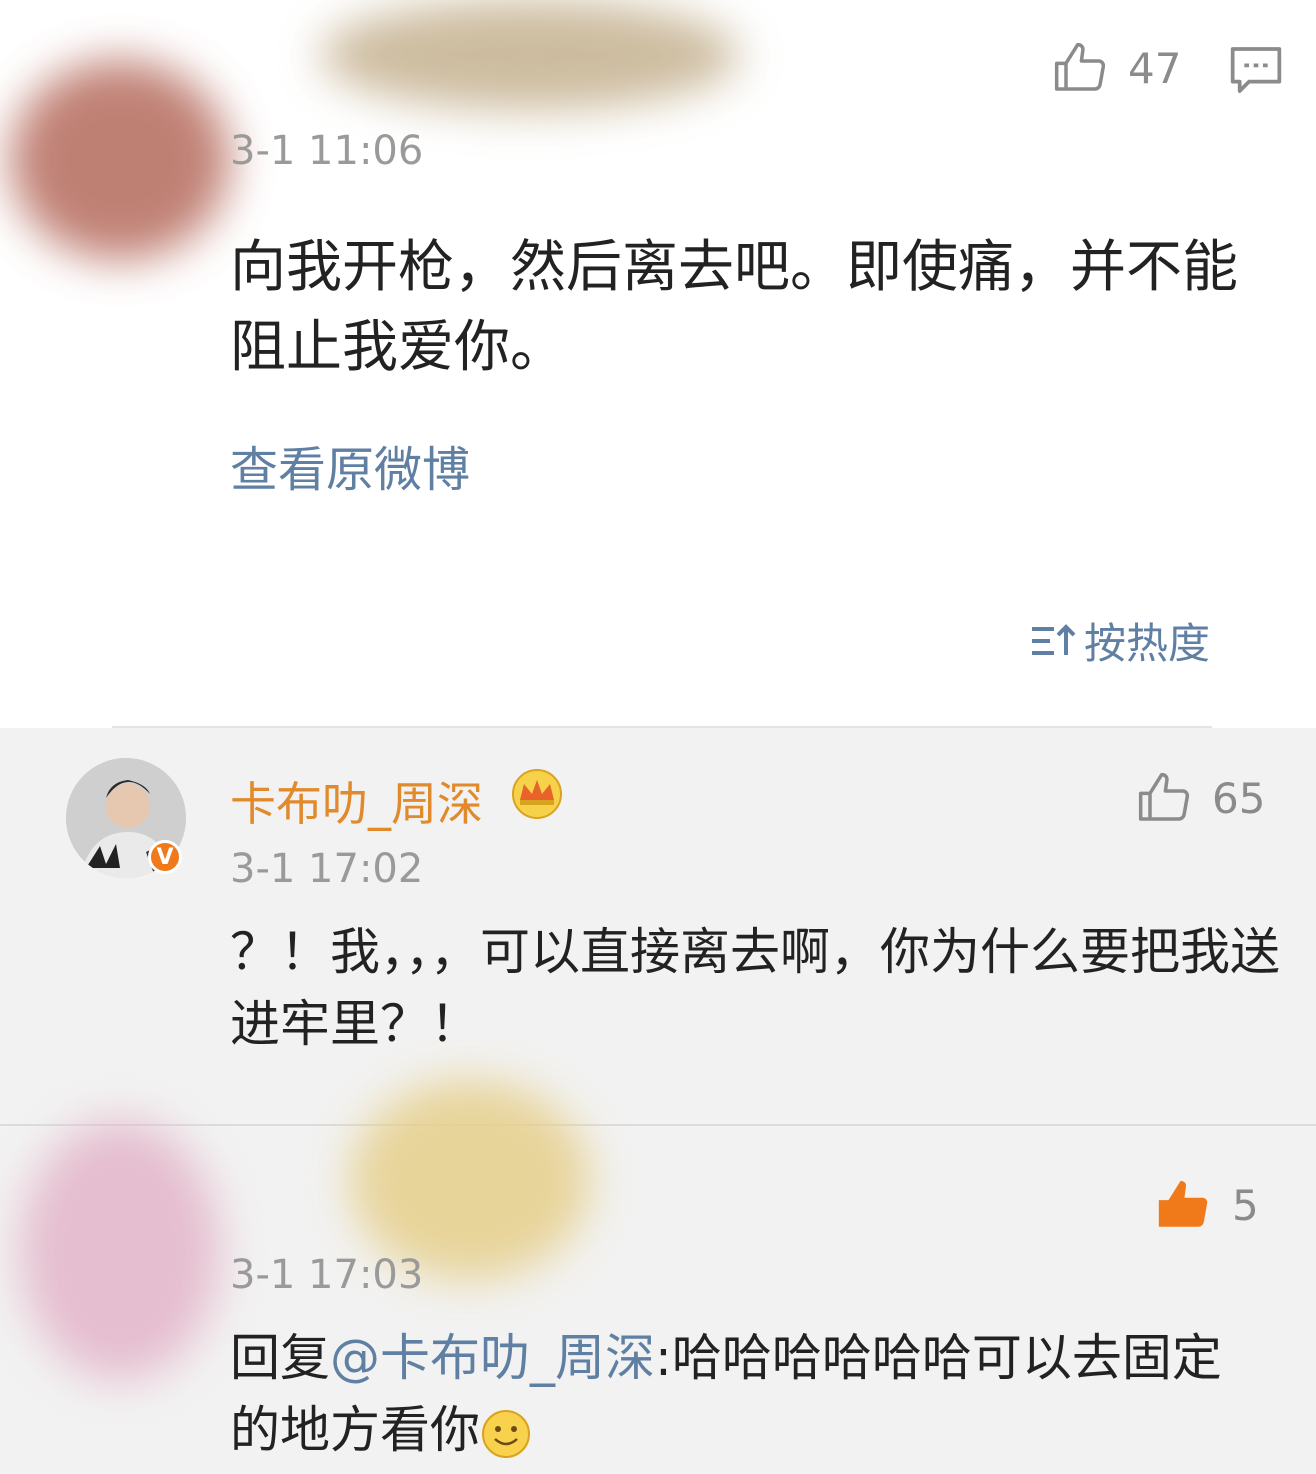 The height and width of the screenshot is (1474, 1316). I want to click on like-button: 47, so click(1116, 68).